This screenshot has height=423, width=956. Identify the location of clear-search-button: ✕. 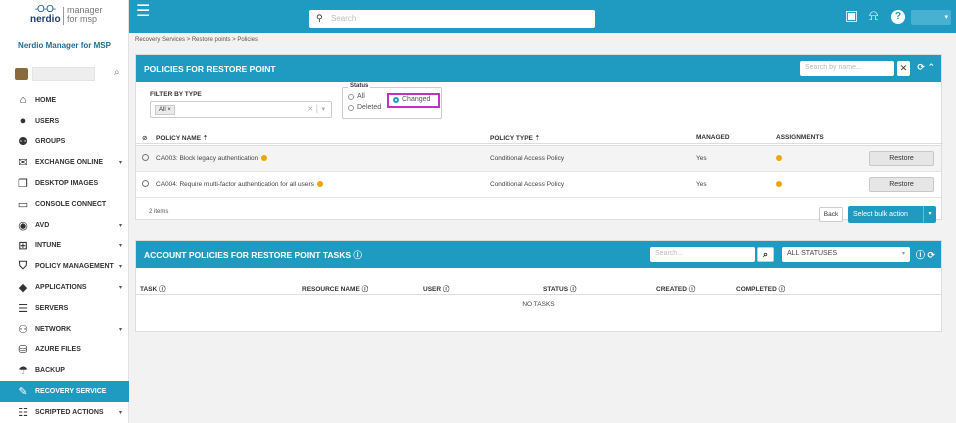
(903, 68).